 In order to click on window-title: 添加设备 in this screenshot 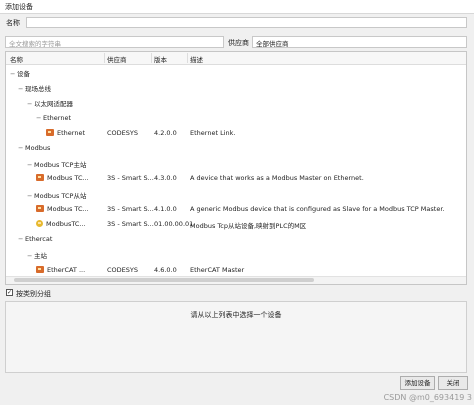, I will do `click(19, 7)`.